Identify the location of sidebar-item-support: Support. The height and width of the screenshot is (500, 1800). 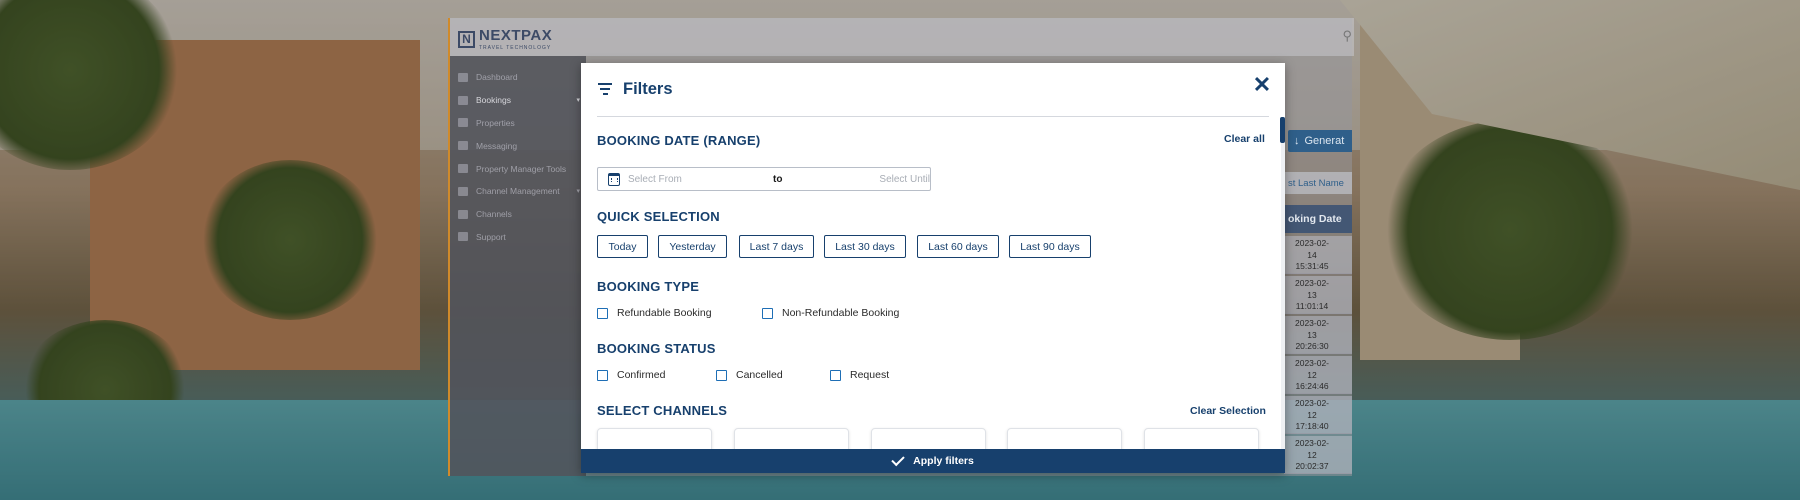
(518, 237).